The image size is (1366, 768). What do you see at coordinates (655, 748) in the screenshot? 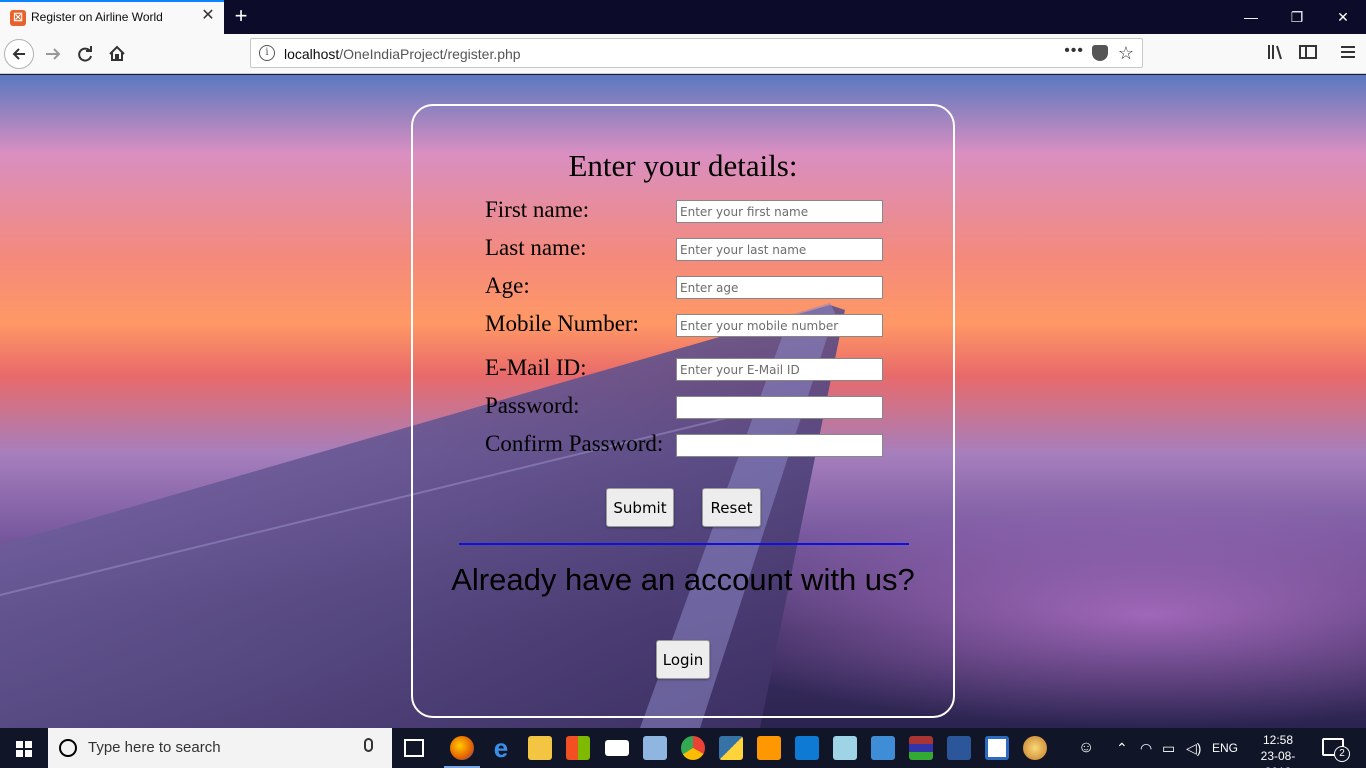
I see `network-icon` at bounding box center [655, 748].